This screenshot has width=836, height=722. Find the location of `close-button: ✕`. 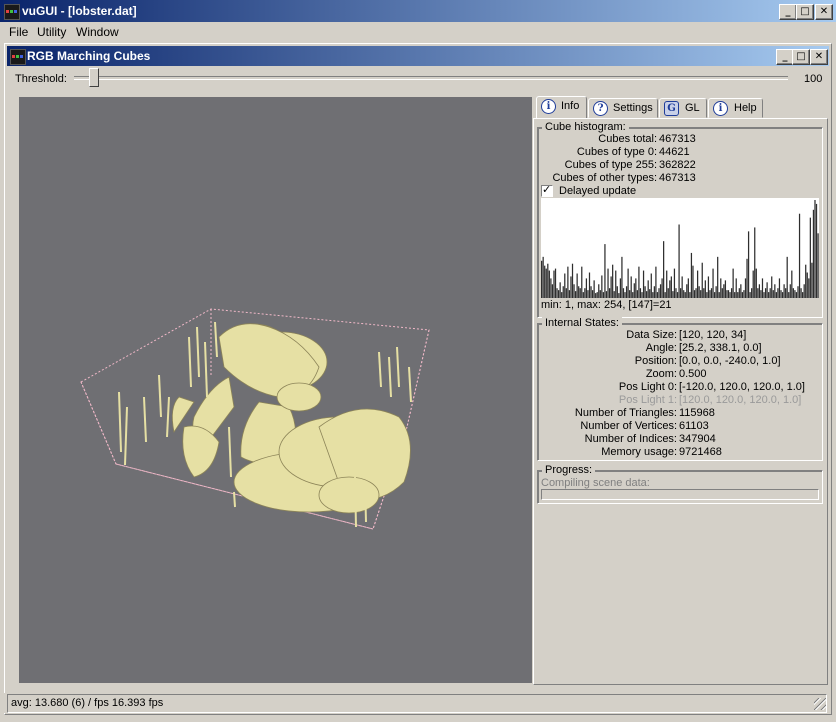

close-button: ✕ is located at coordinates (824, 12).